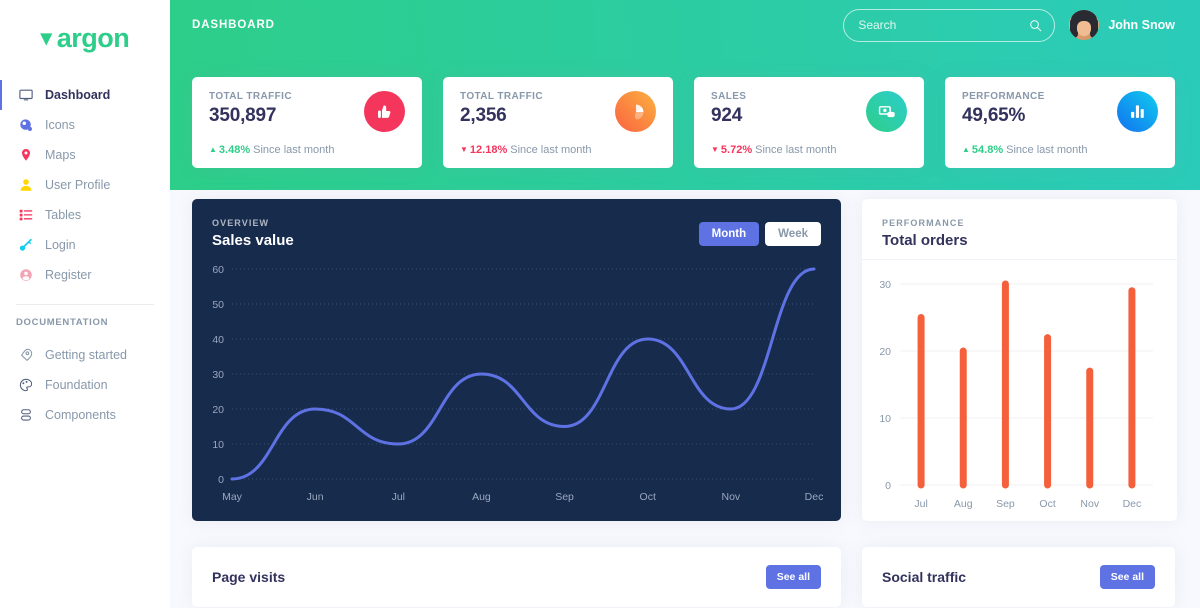 The height and width of the screenshot is (608, 1200). I want to click on sidebar-item-getting-started: Getting started, so click(85, 355).